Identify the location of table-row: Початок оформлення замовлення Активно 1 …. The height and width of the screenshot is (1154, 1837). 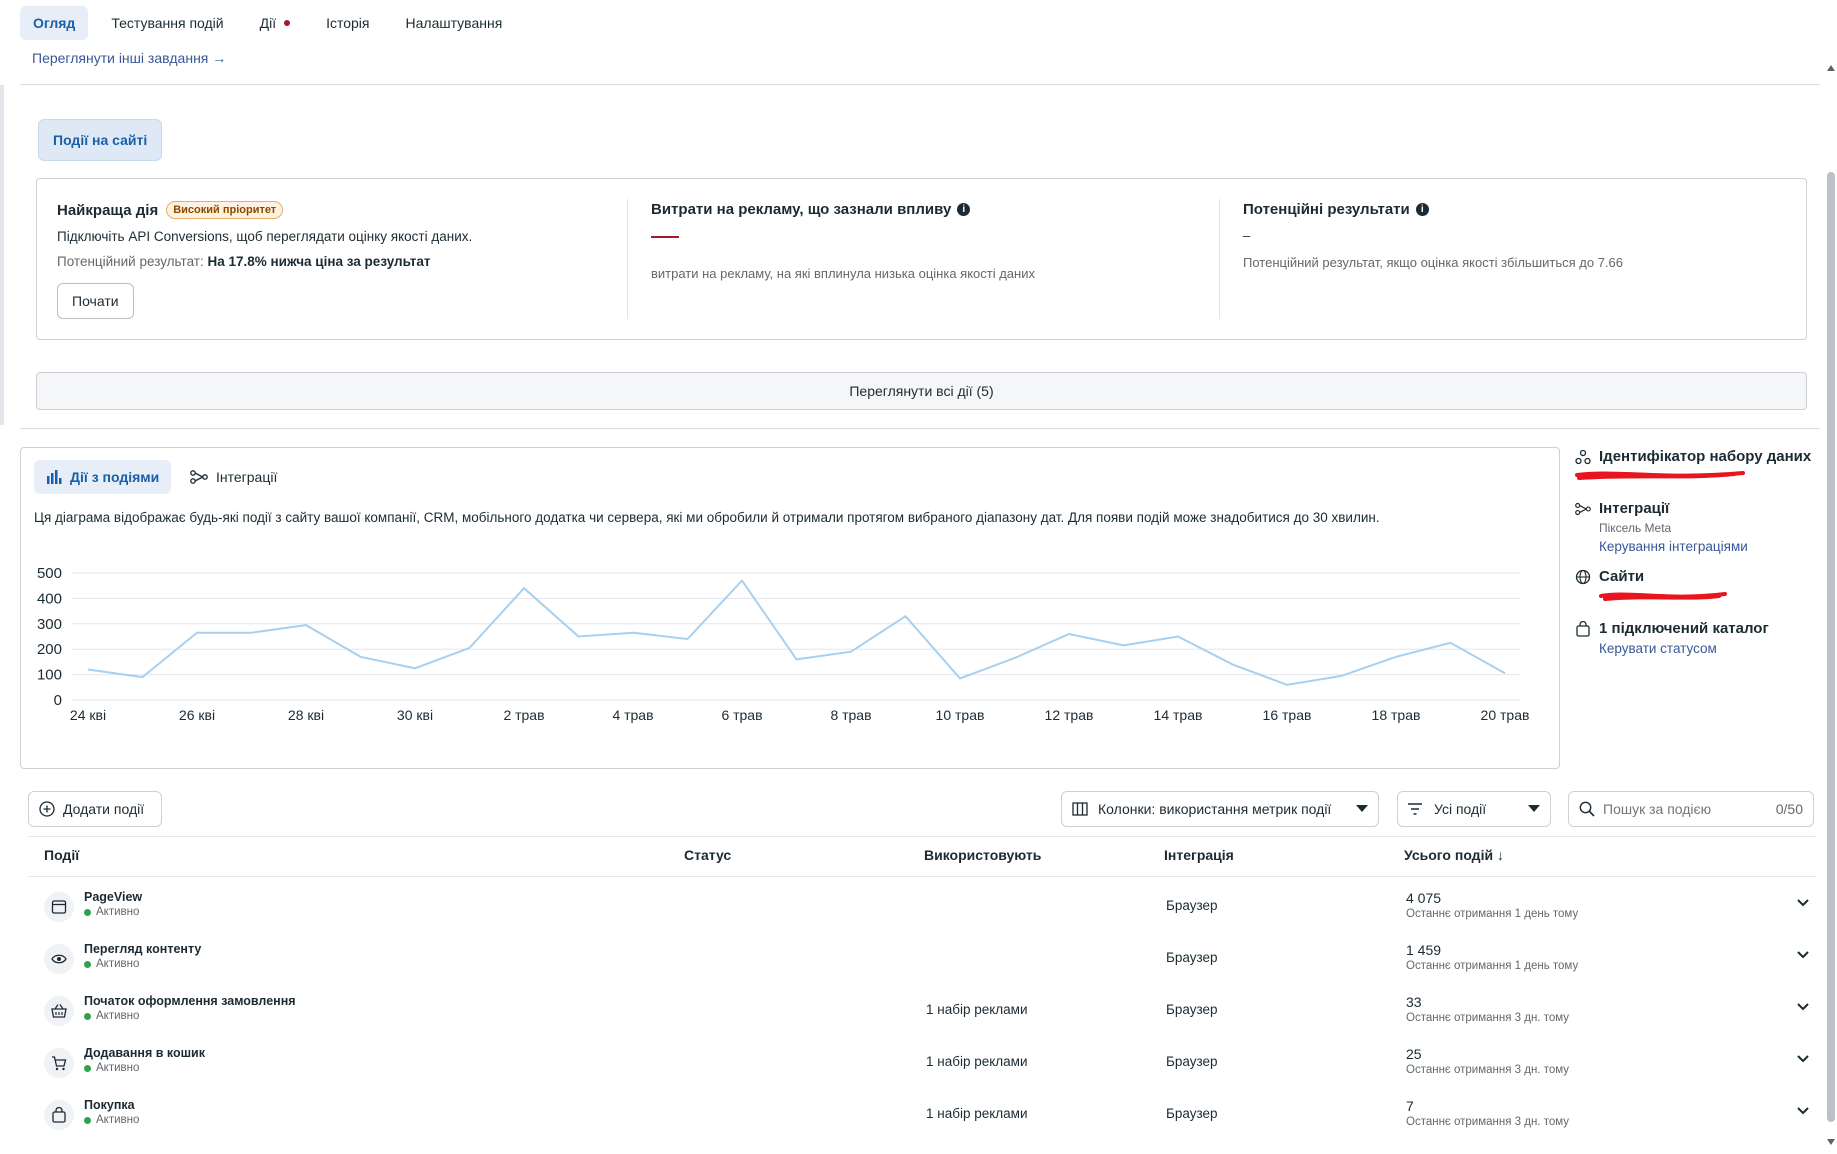
(923, 1014).